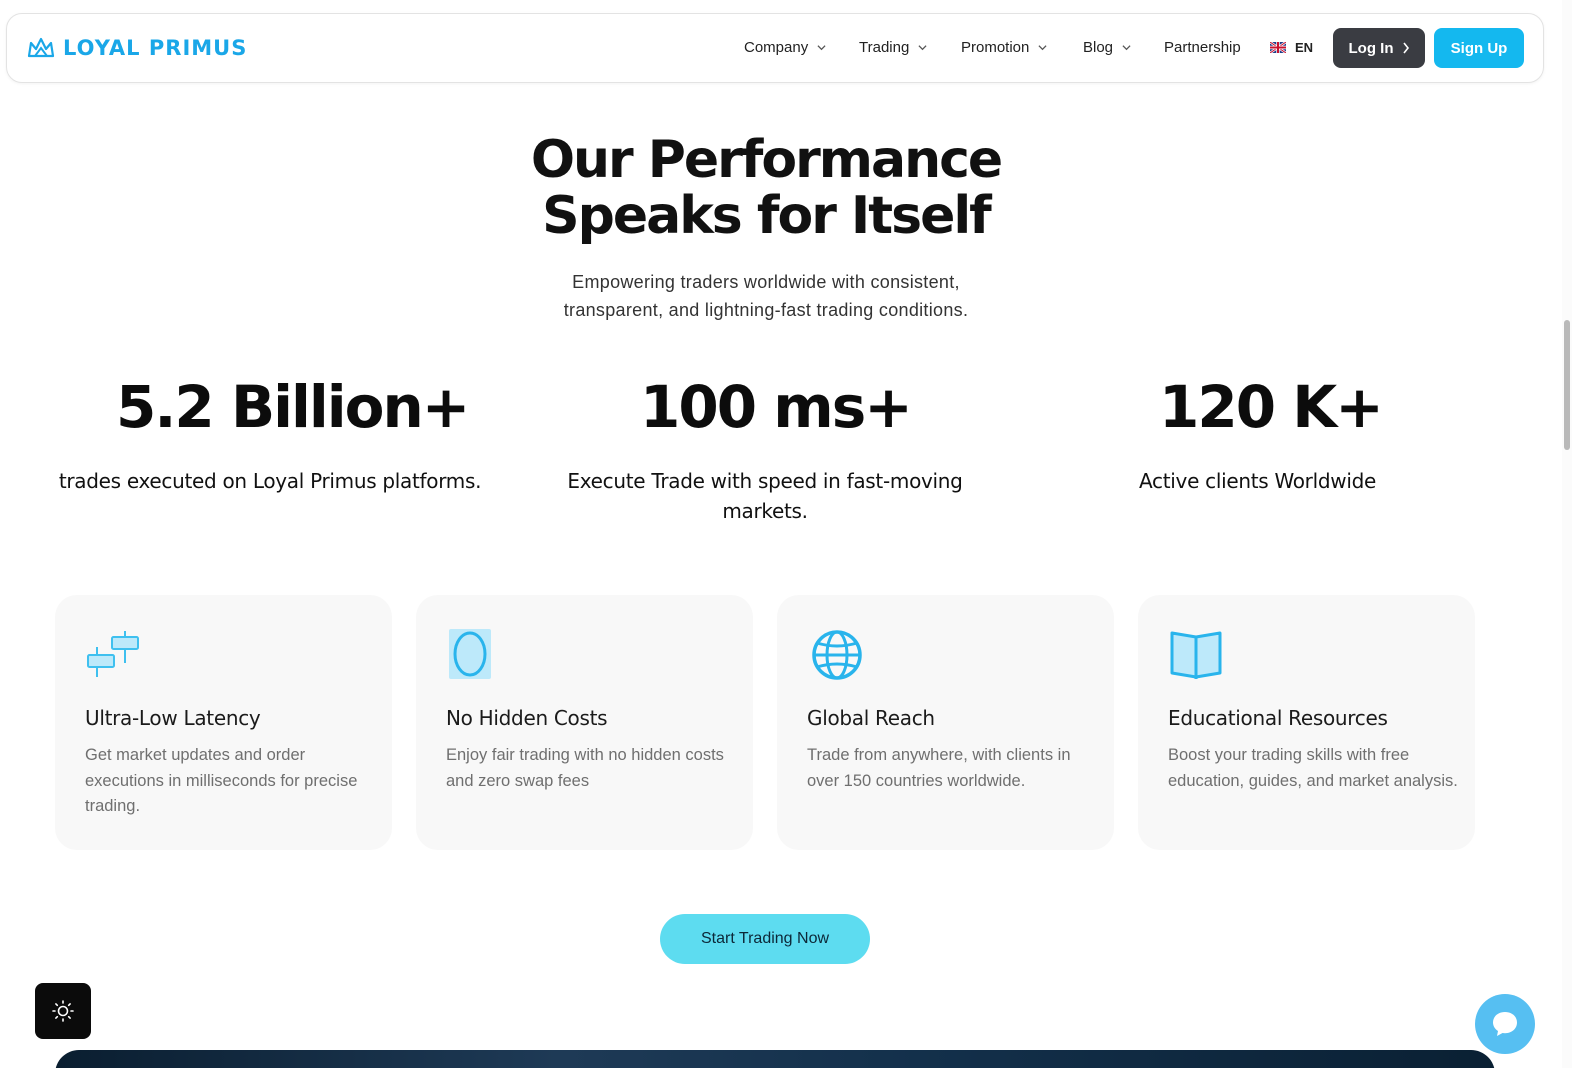  I want to click on page-title: Our Performance Speaks for Itself, so click(766, 188).